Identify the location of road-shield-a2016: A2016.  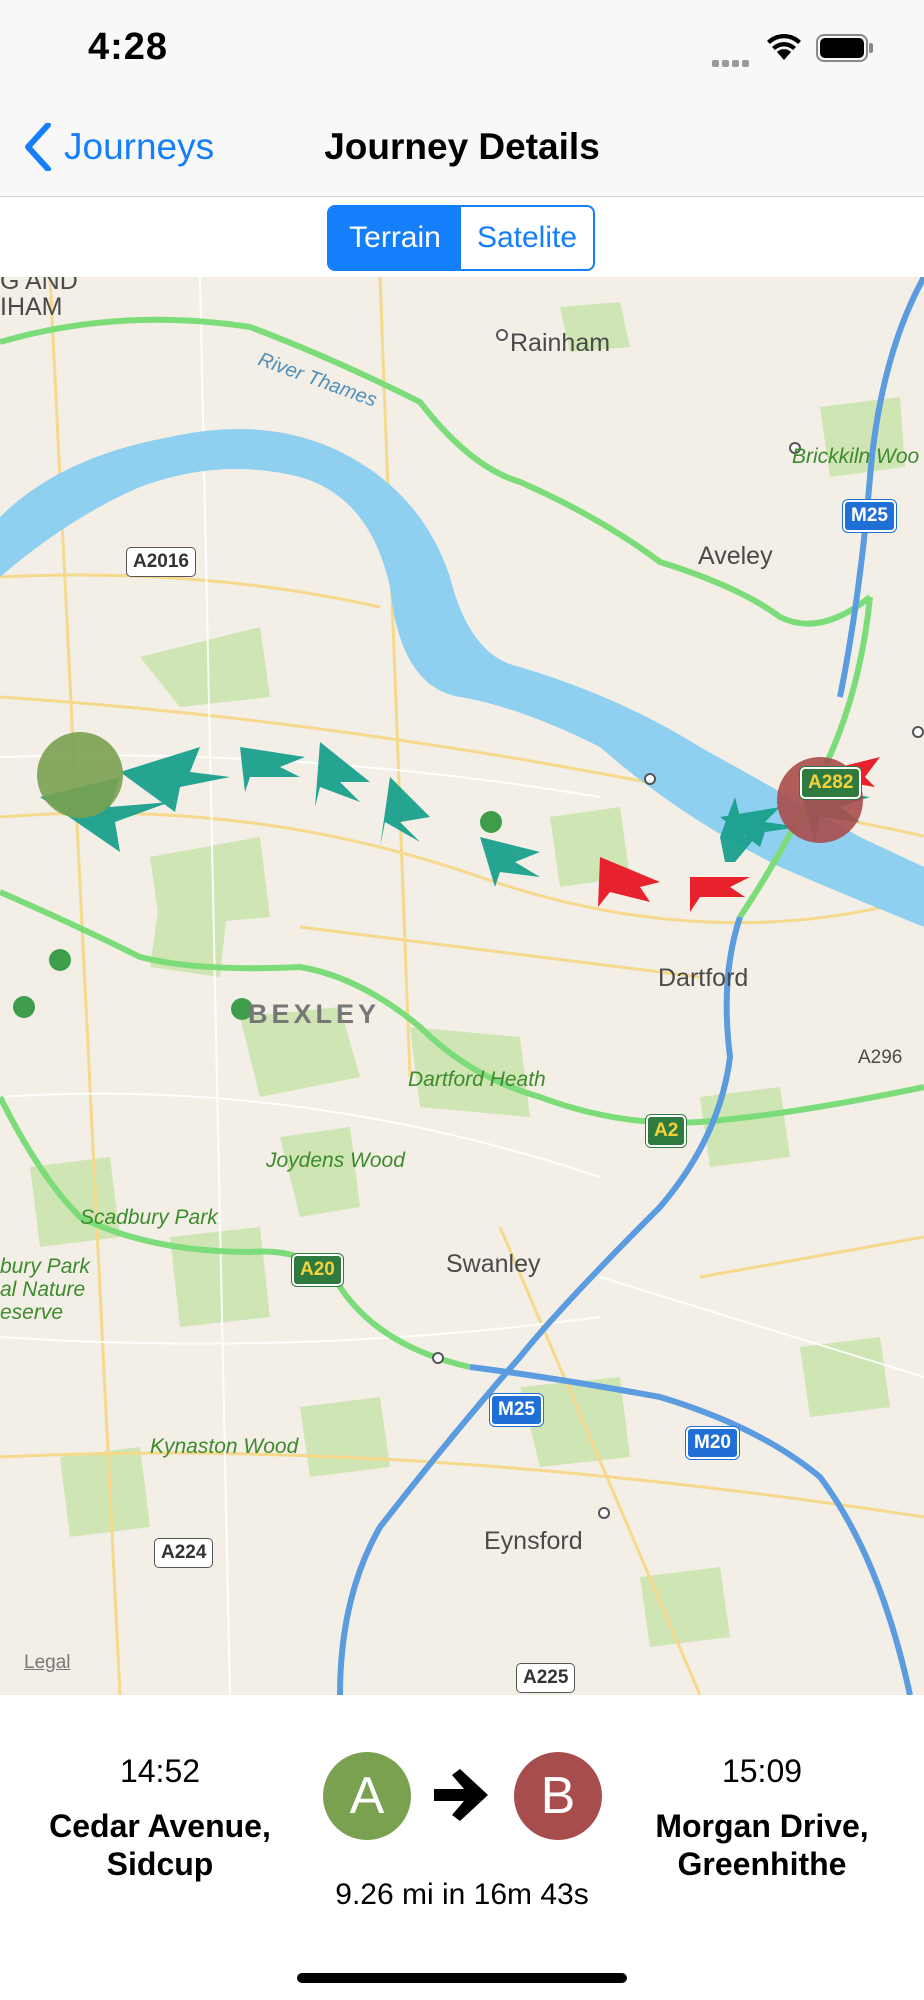
(161, 562).